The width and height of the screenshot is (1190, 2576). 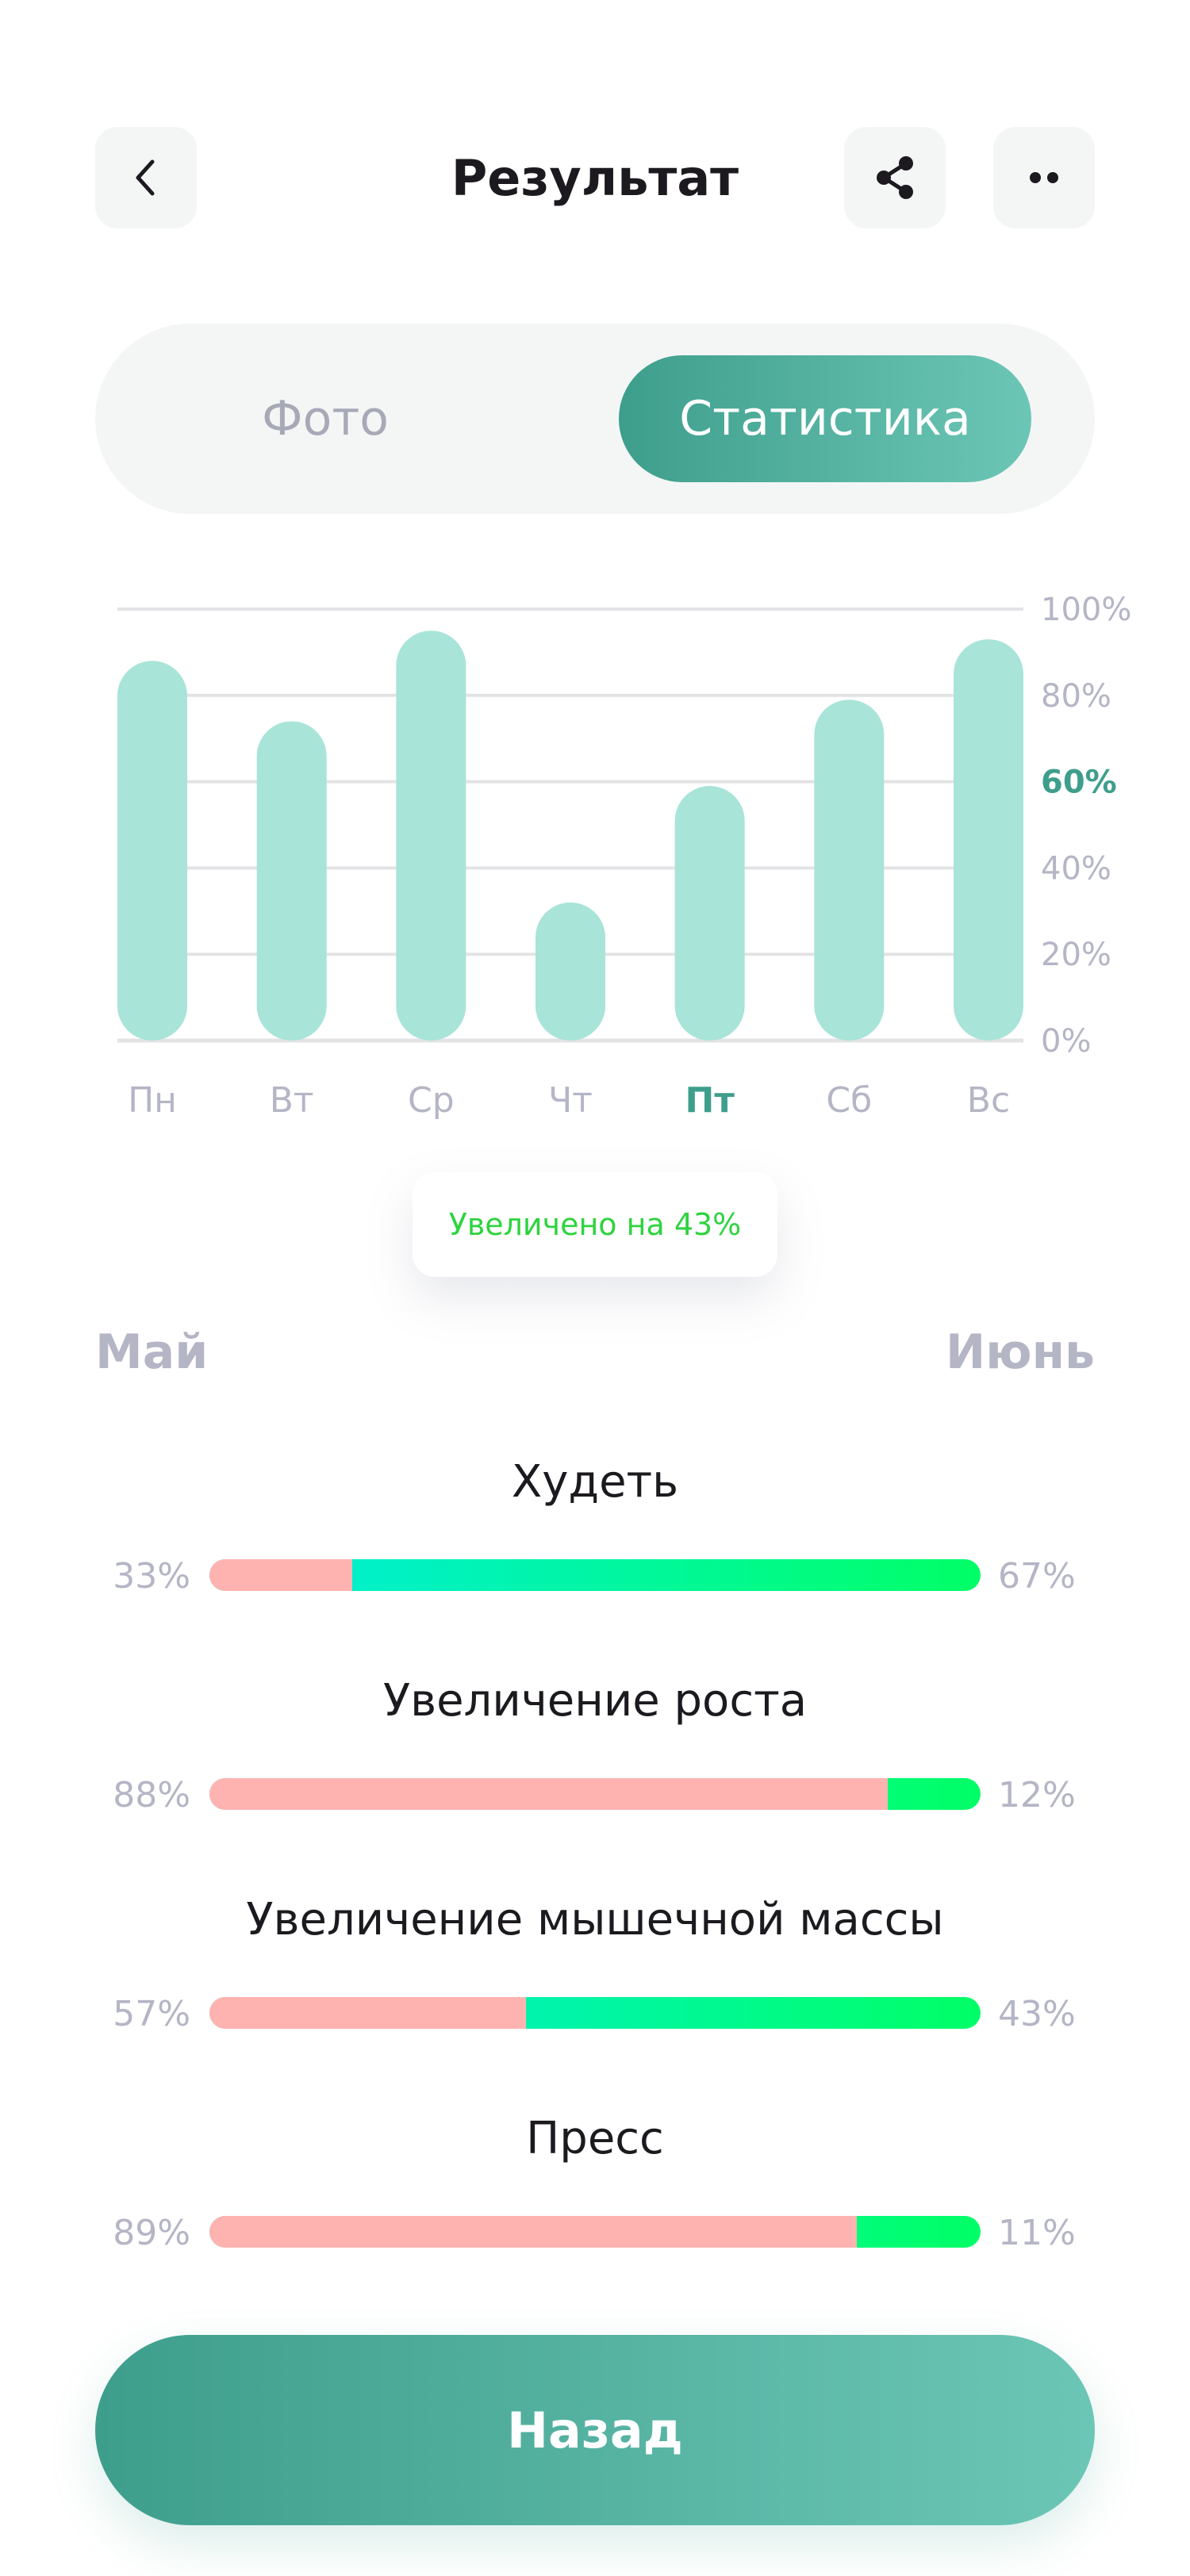 I want to click on chart-x-tick-label: Пт, so click(x=710, y=1101).